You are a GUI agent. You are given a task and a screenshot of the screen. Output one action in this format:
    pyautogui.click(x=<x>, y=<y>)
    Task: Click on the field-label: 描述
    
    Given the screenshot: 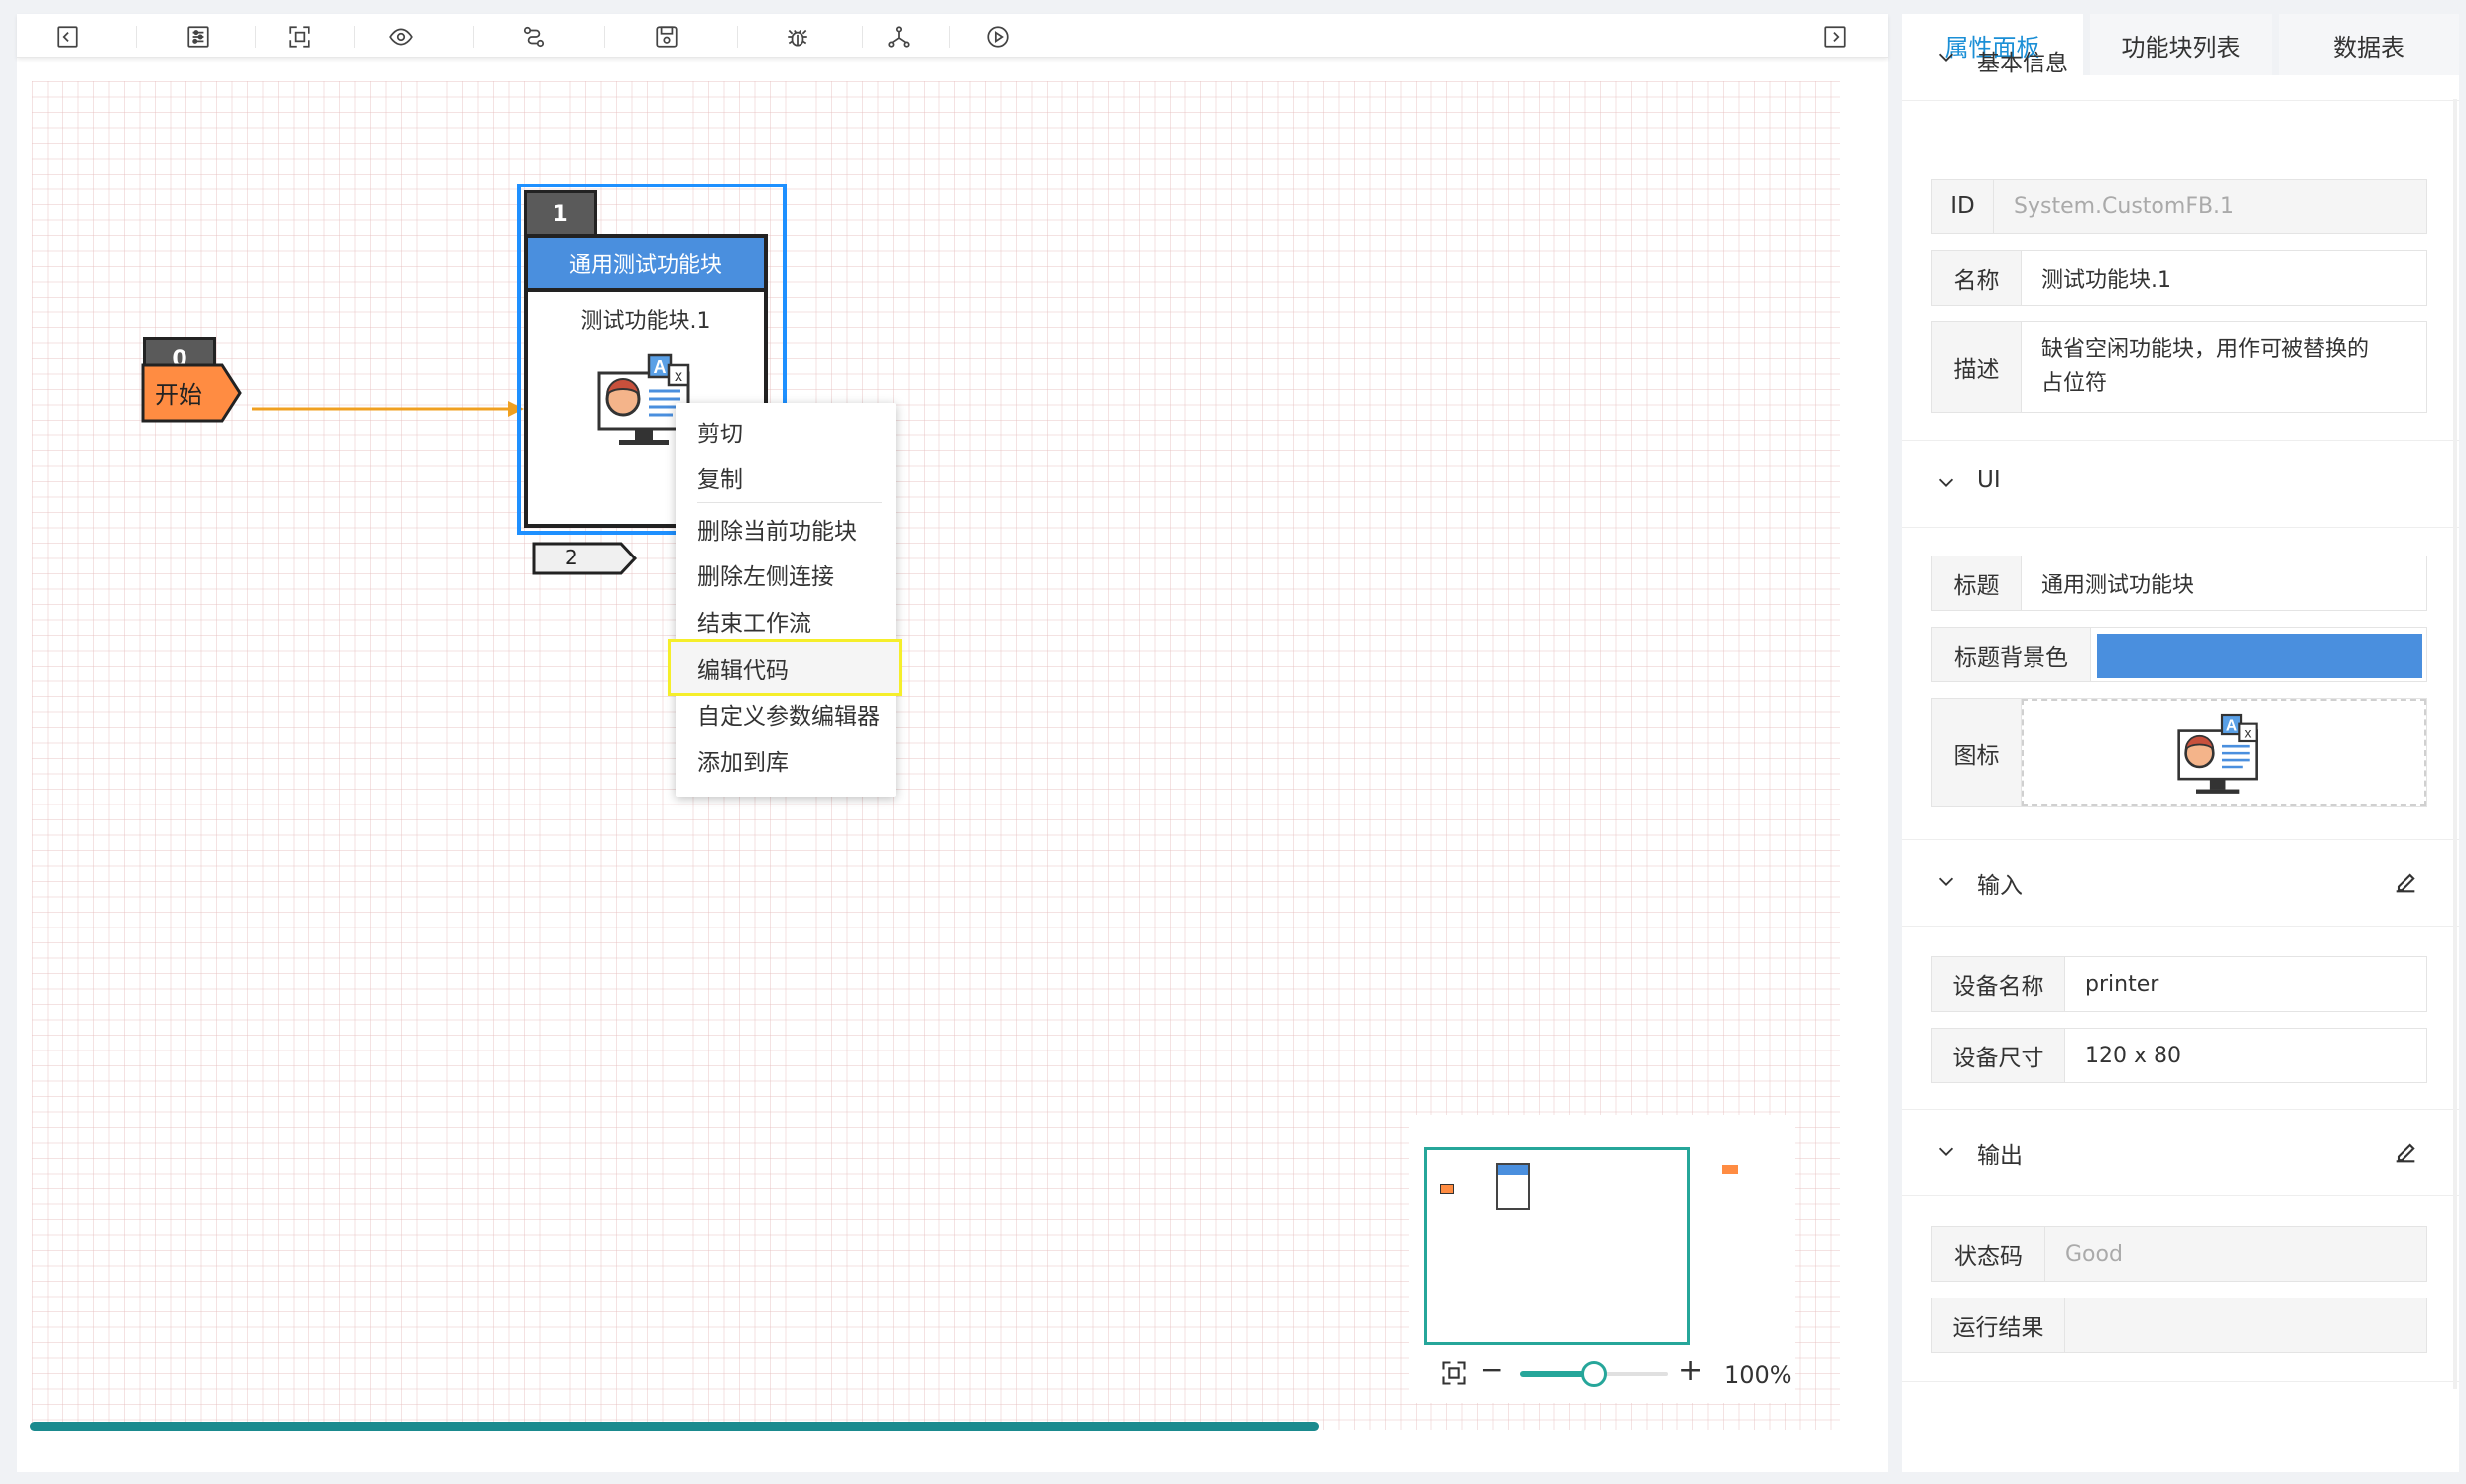 What is the action you would take?
    pyautogui.click(x=1977, y=367)
    